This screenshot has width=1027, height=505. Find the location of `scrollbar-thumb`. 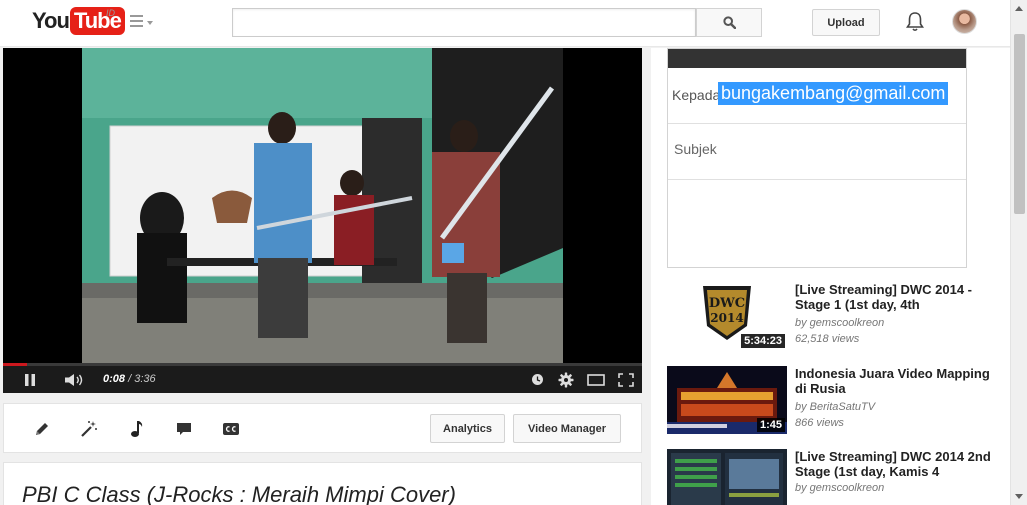

scrollbar-thumb is located at coordinates (1019, 124).